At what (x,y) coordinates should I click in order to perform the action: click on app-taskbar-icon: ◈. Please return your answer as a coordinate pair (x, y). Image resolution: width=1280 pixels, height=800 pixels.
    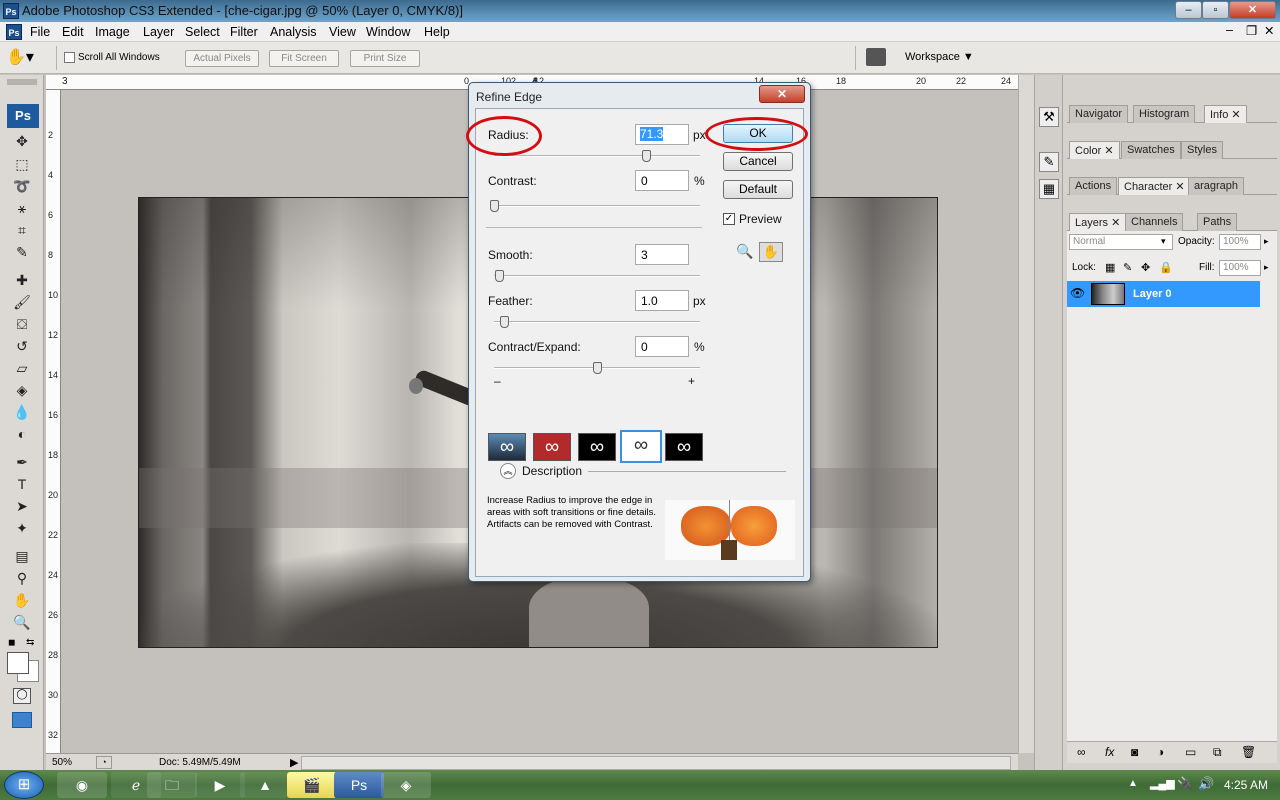
    Looking at the image, I should click on (406, 785).